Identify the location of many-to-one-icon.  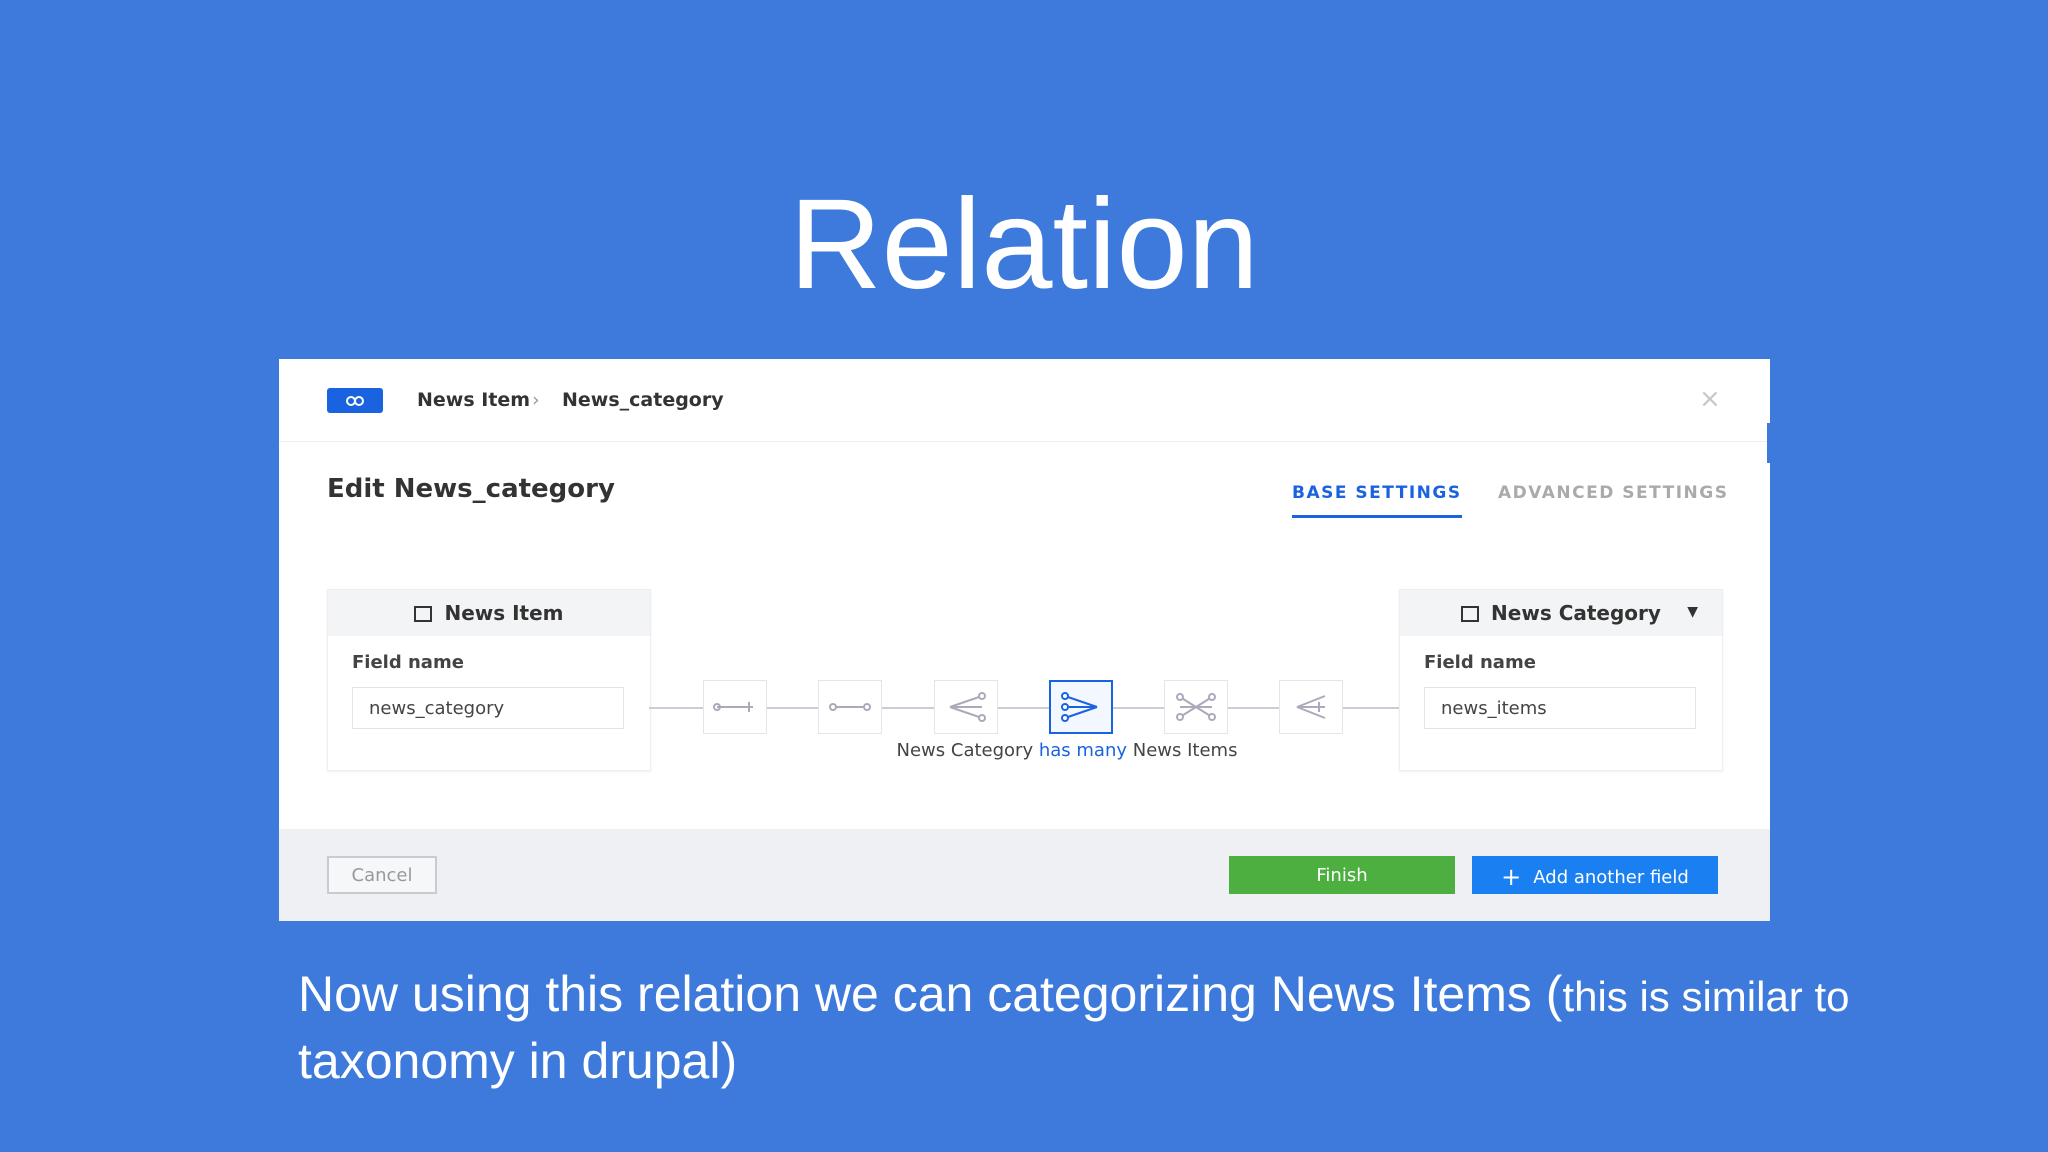
(1079, 707).